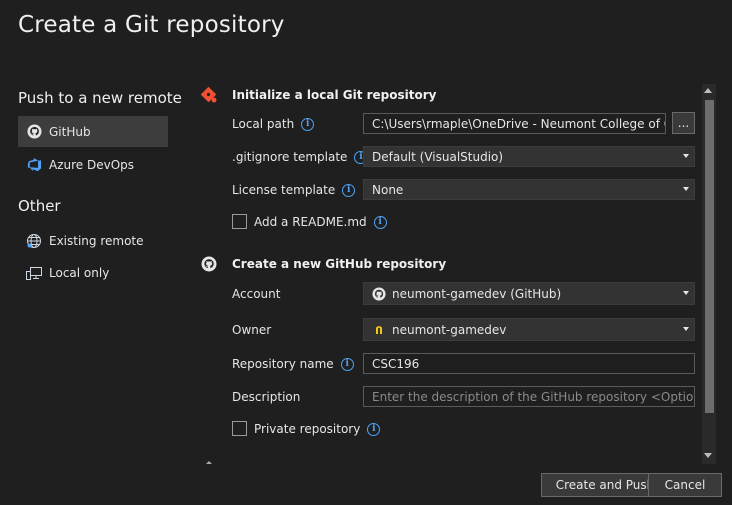  What do you see at coordinates (290, 157) in the screenshot?
I see `gitignore-label-text: .gitignore template` at bounding box center [290, 157].